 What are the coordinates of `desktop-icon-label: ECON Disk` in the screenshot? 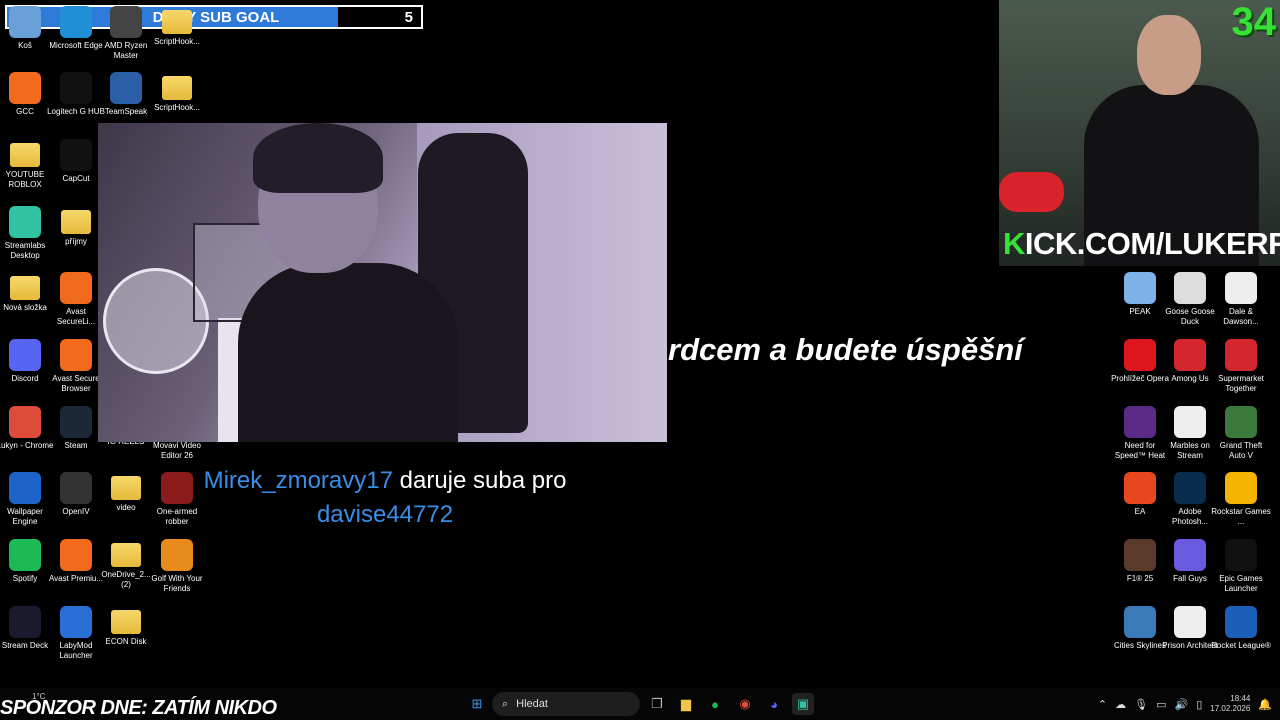 It's located at (126, 641).